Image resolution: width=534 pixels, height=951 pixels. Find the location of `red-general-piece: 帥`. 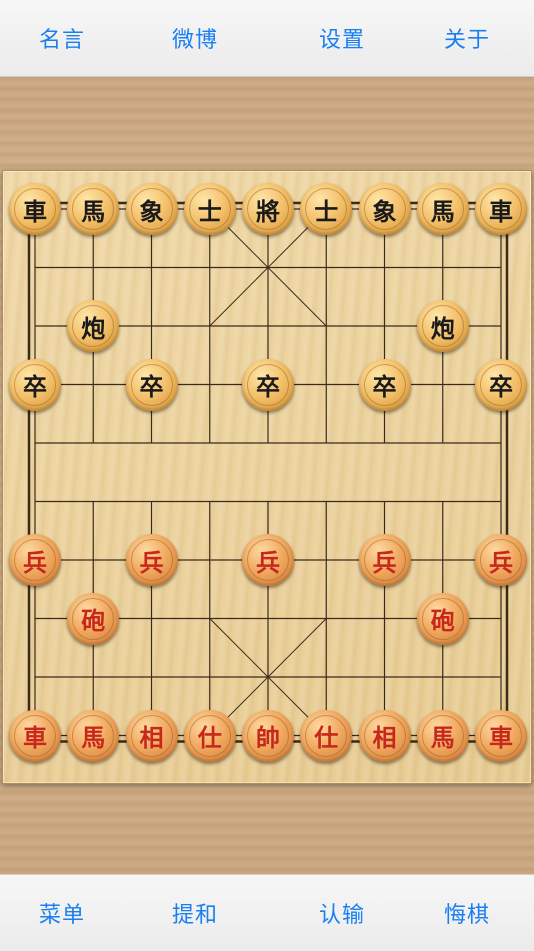

red-general-piece: 帥 is located at coordinates (268, 735).